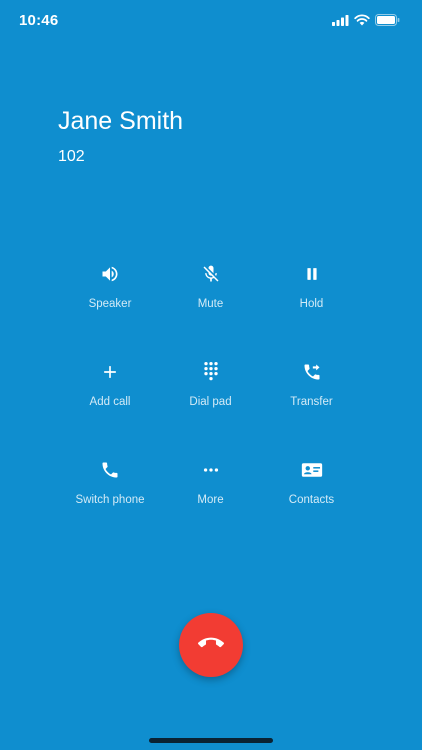  Describe the element at coordinates (312, 470) in the screenshot. I see `contact-card-icon` at that location.